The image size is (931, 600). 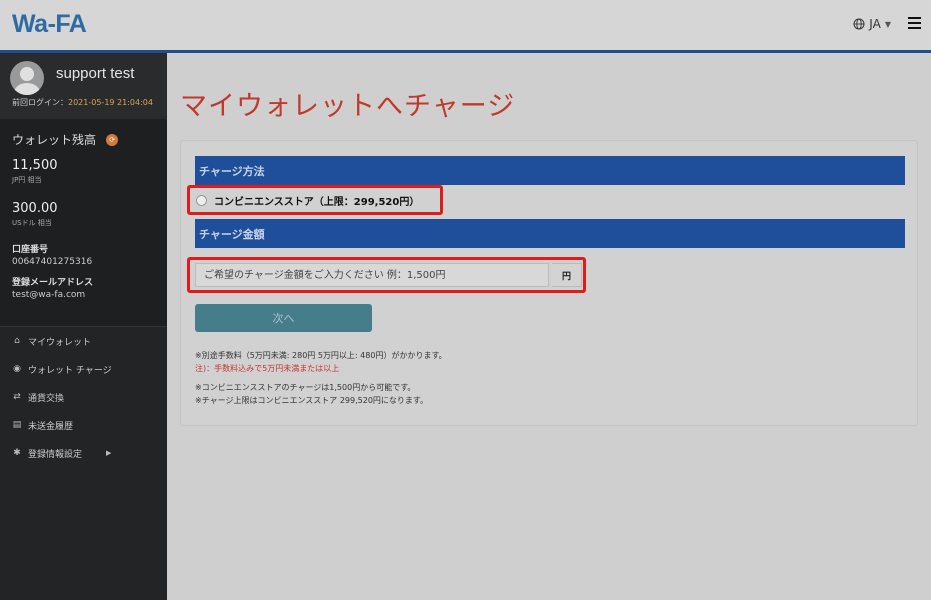 What do you see at coordinates (49, 295) in the screenshot?
I see `email-value: test@wa-fa.com` at bounding box center [49, 295].